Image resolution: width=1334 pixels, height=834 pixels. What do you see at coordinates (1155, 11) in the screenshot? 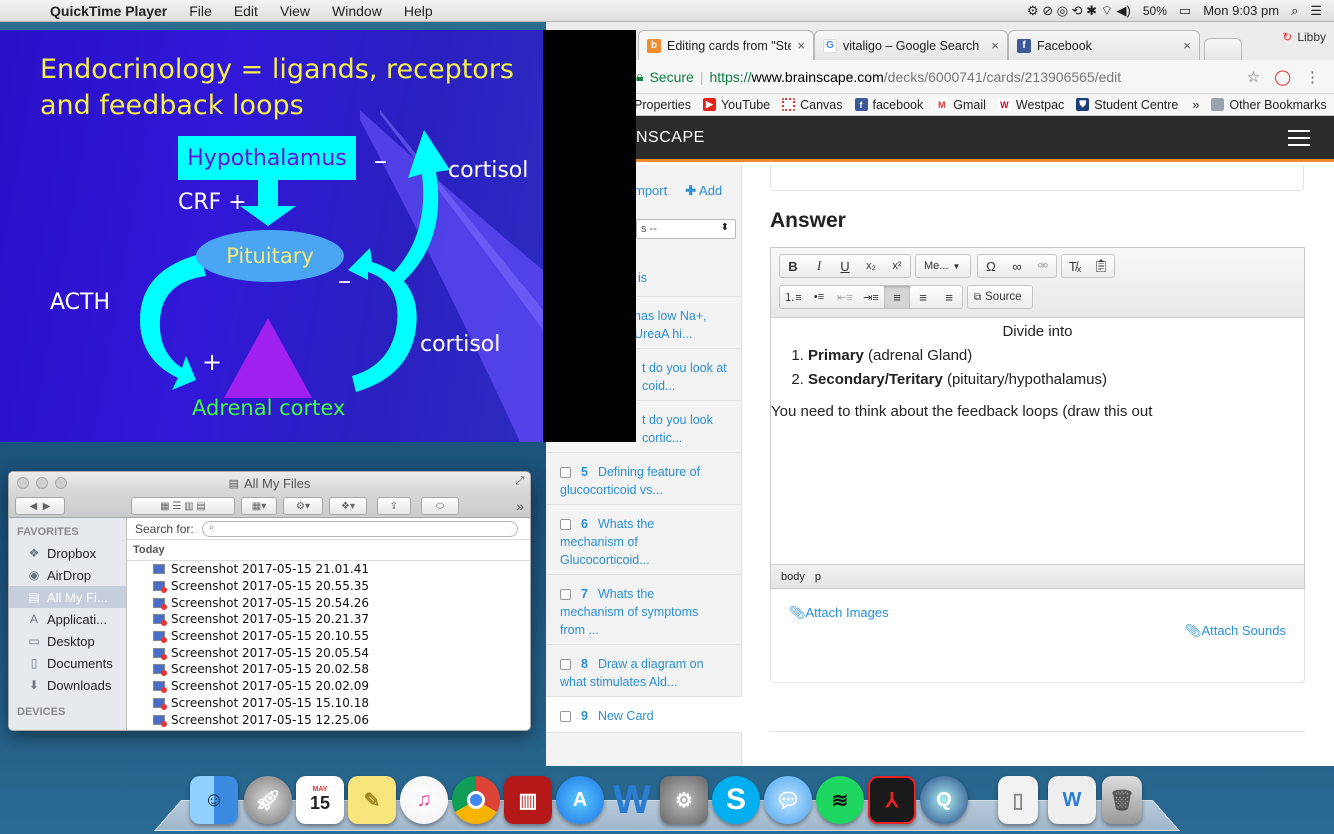
I see `battery-percent: 50%` at bounding box center [1155, 11].